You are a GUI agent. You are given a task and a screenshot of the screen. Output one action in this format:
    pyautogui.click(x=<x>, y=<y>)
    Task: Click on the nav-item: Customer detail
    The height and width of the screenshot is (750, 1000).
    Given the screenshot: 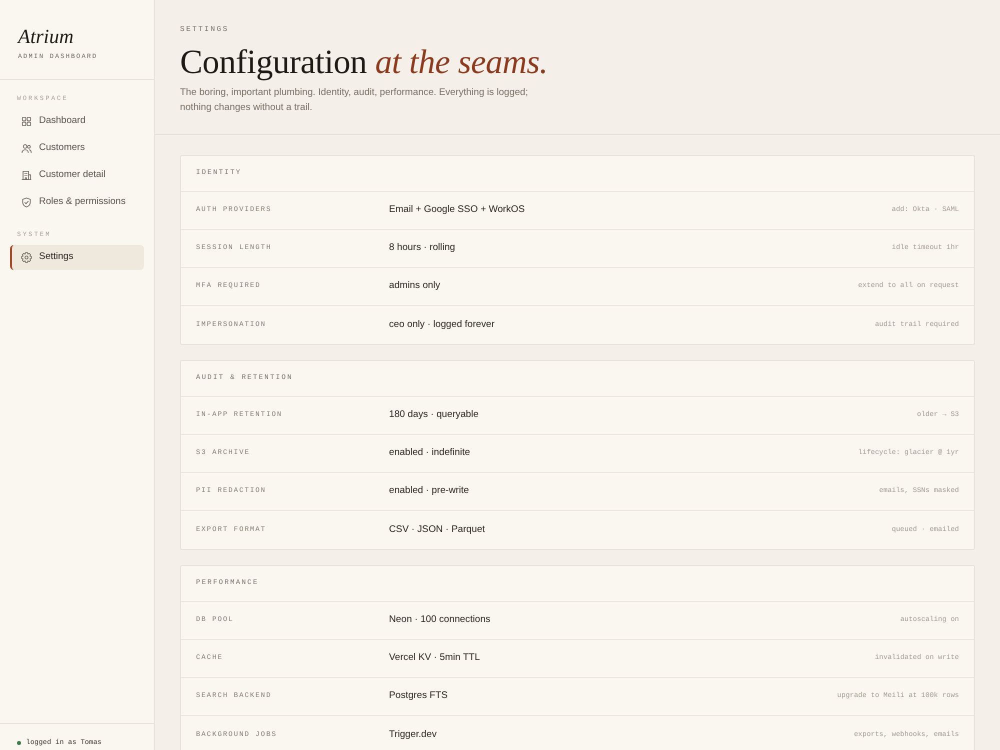 What is the action you would take?
    pyautogui.click(x=77, y=175)
    